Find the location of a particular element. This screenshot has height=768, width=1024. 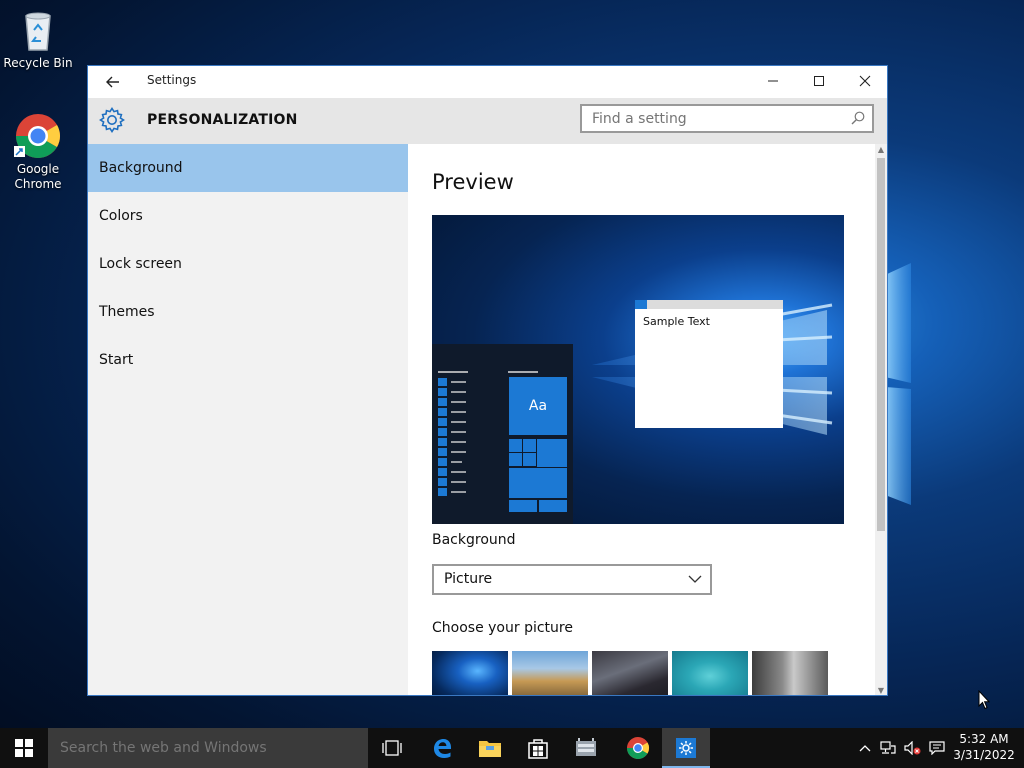

sidebar-item-background: Background is located at coordinates (248, 168).